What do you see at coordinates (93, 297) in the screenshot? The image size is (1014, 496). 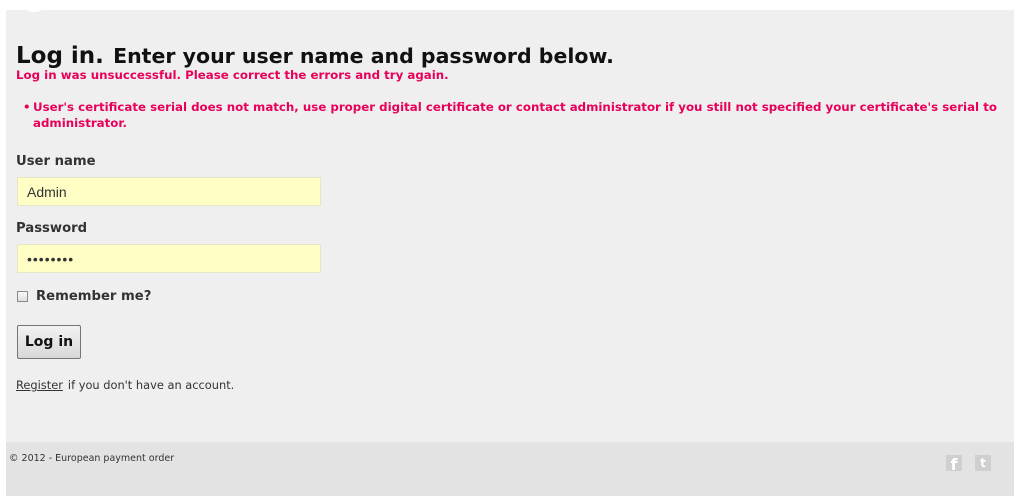 I see `remember-me-label: Remember me?` at bounding box center [93, 297].